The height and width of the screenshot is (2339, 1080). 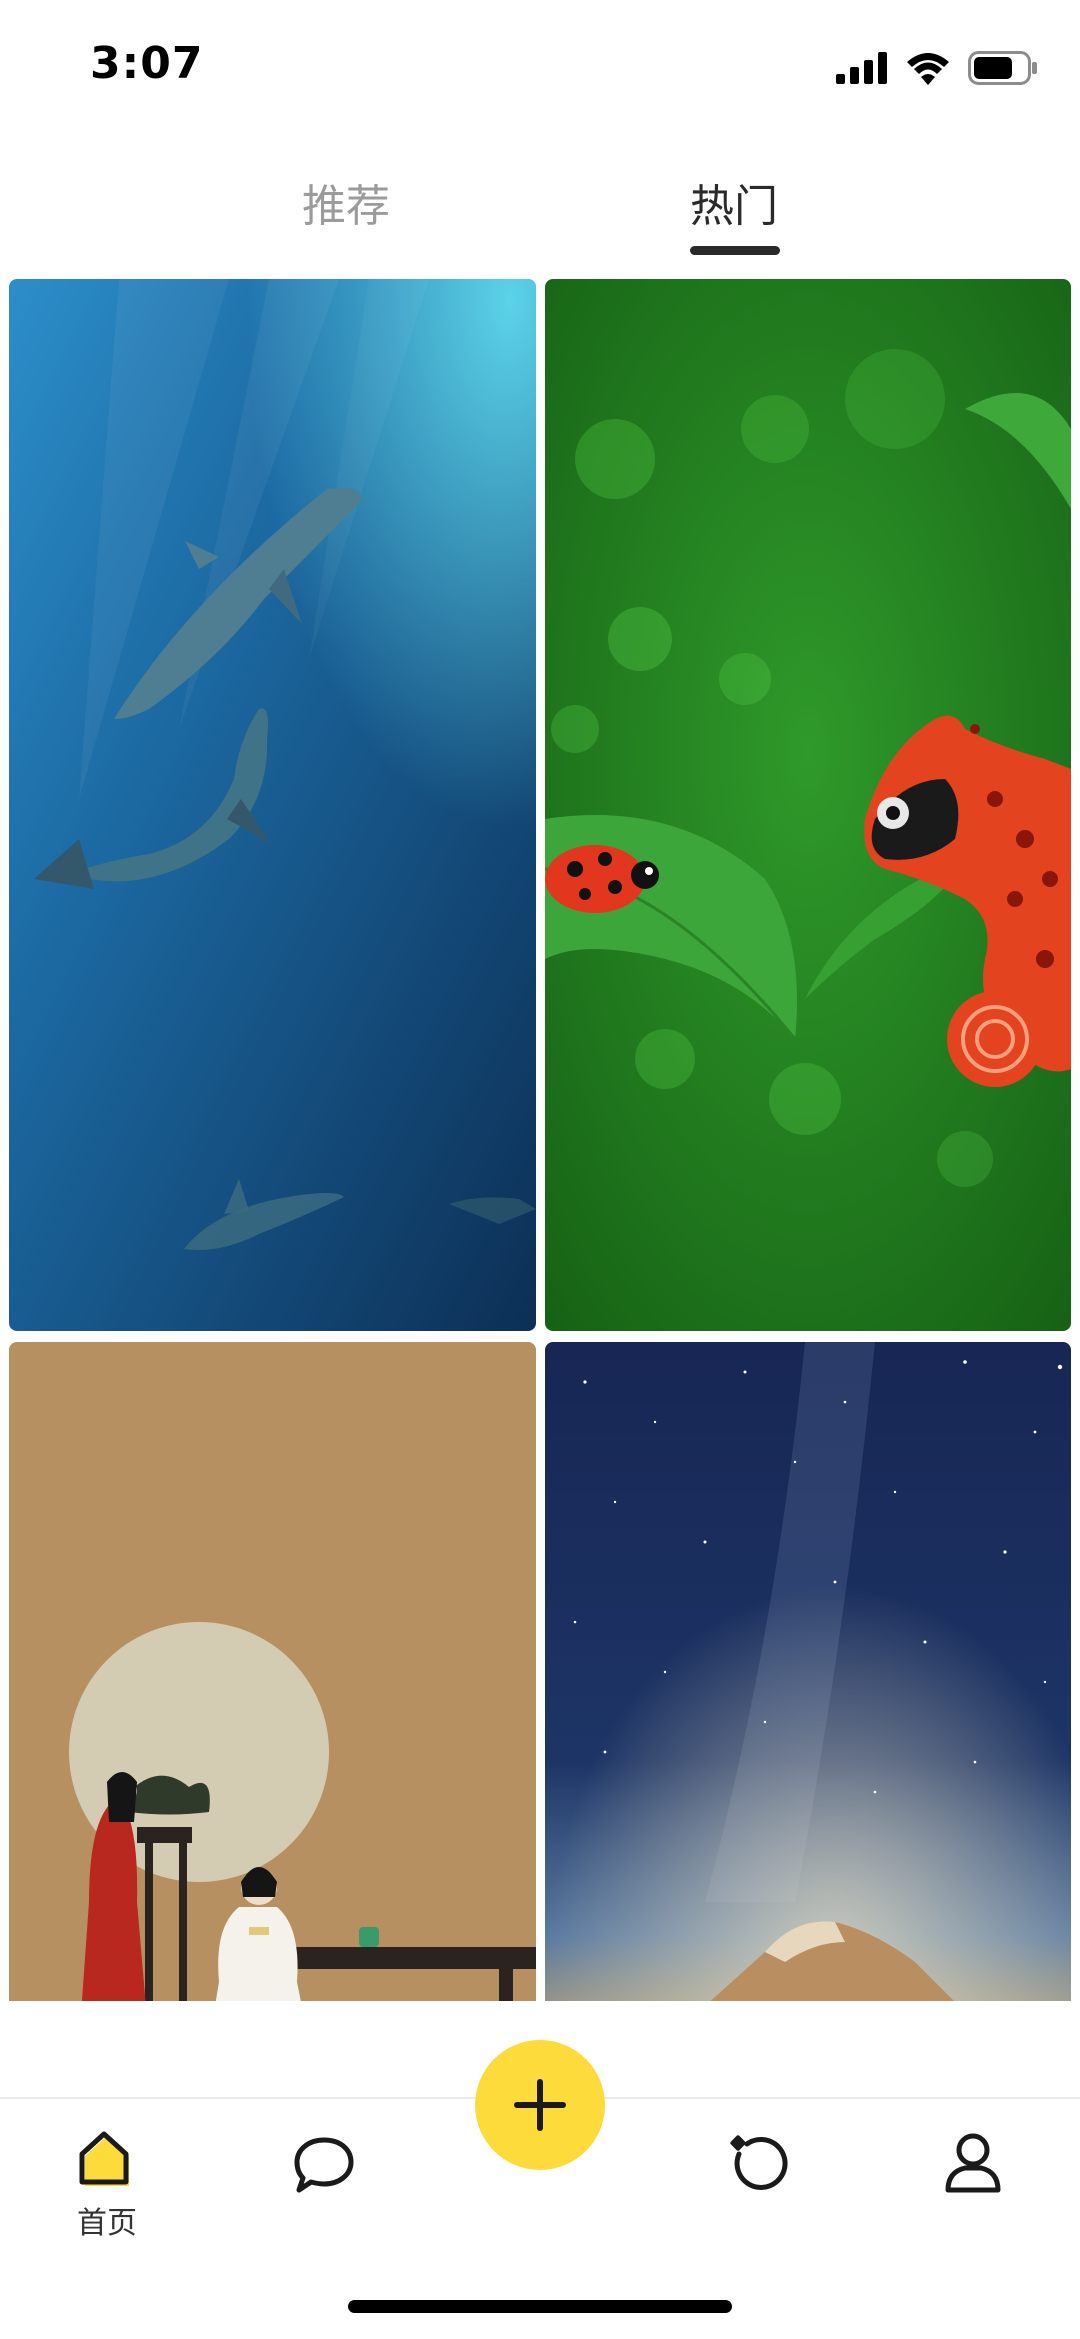 I want to click on home-indicator, so click(x=540, y=2306).